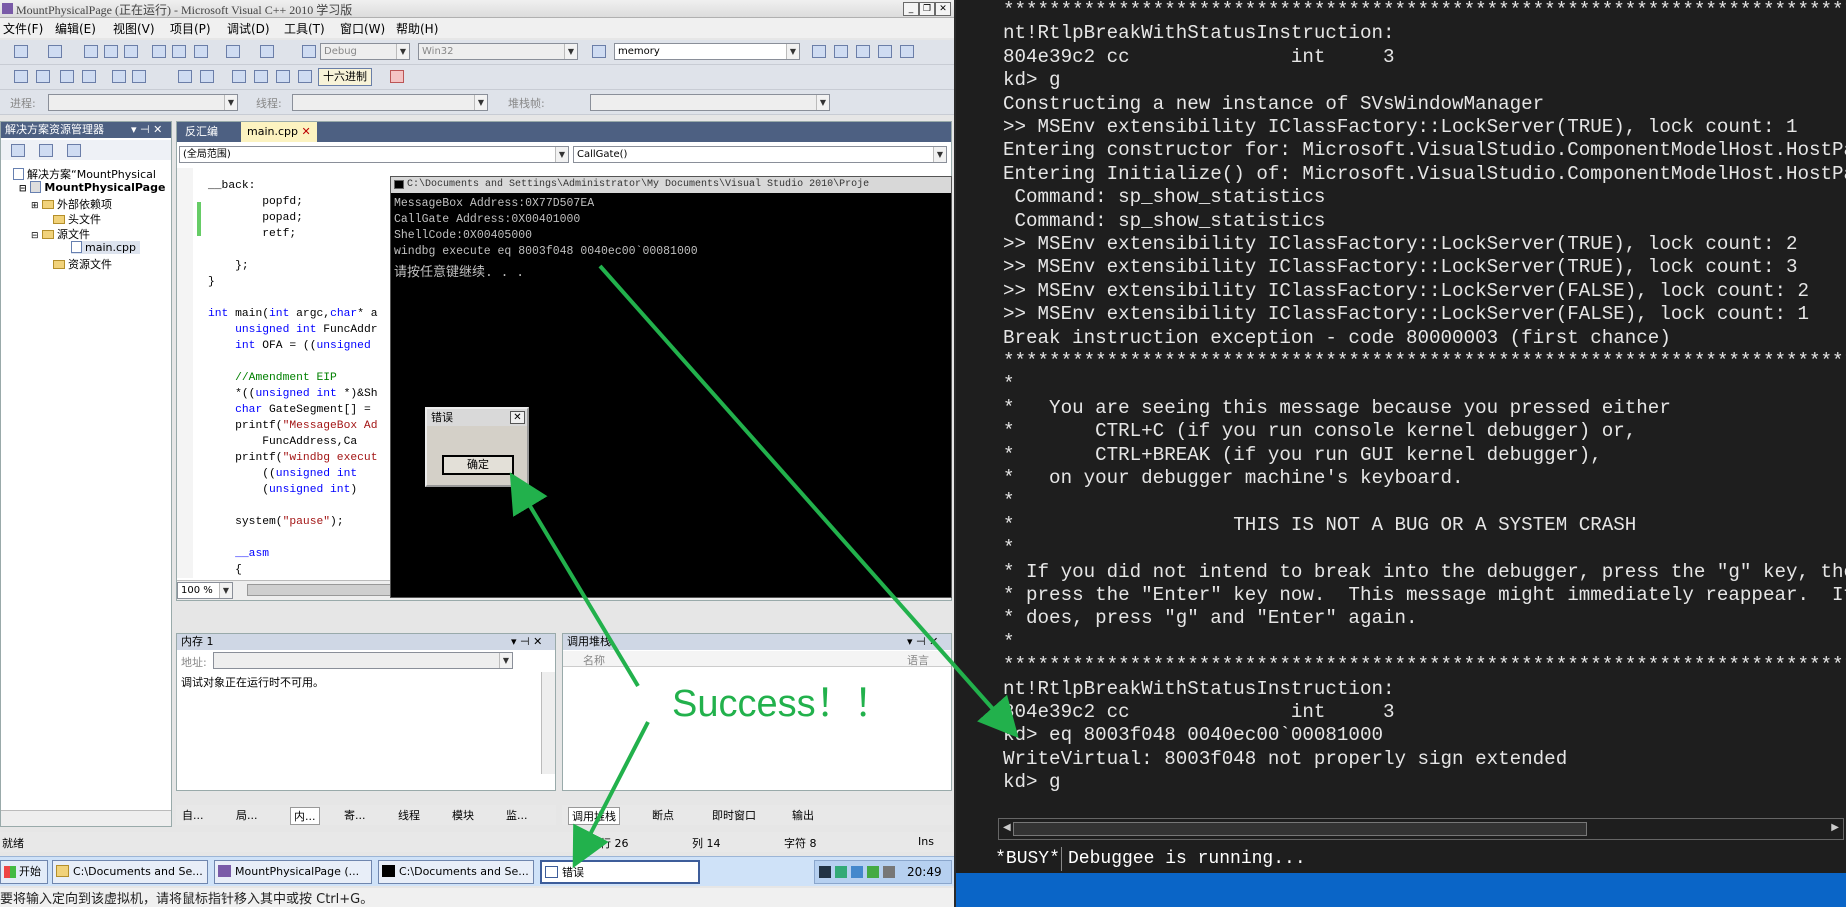  Describe the element at coordinates (782, 704) in the screenshot. I see `success-annotation: Success！！` at that location.